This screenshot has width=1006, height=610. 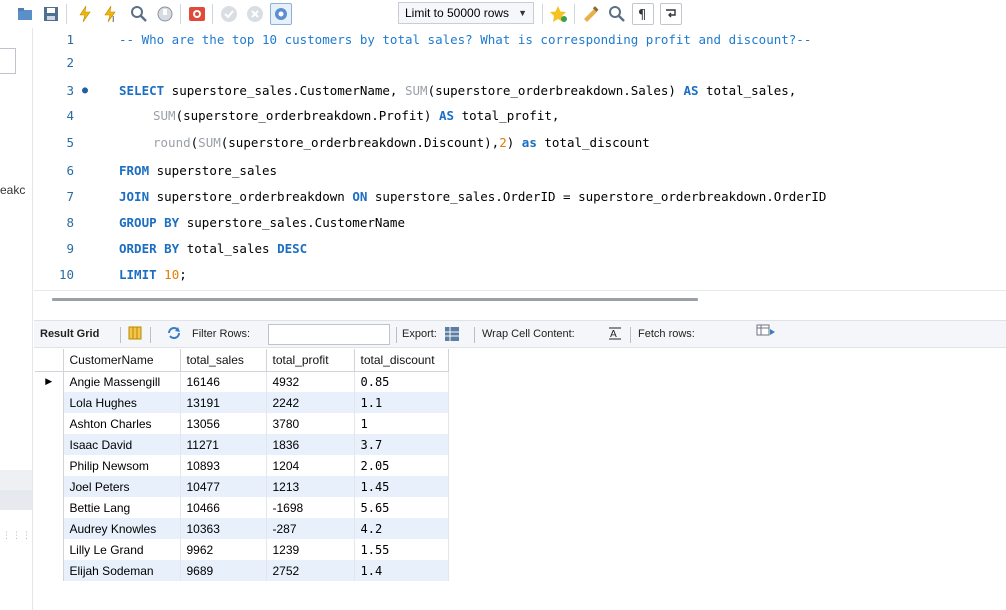 I want to click on rollback-icon, so click(x=255, y=14).